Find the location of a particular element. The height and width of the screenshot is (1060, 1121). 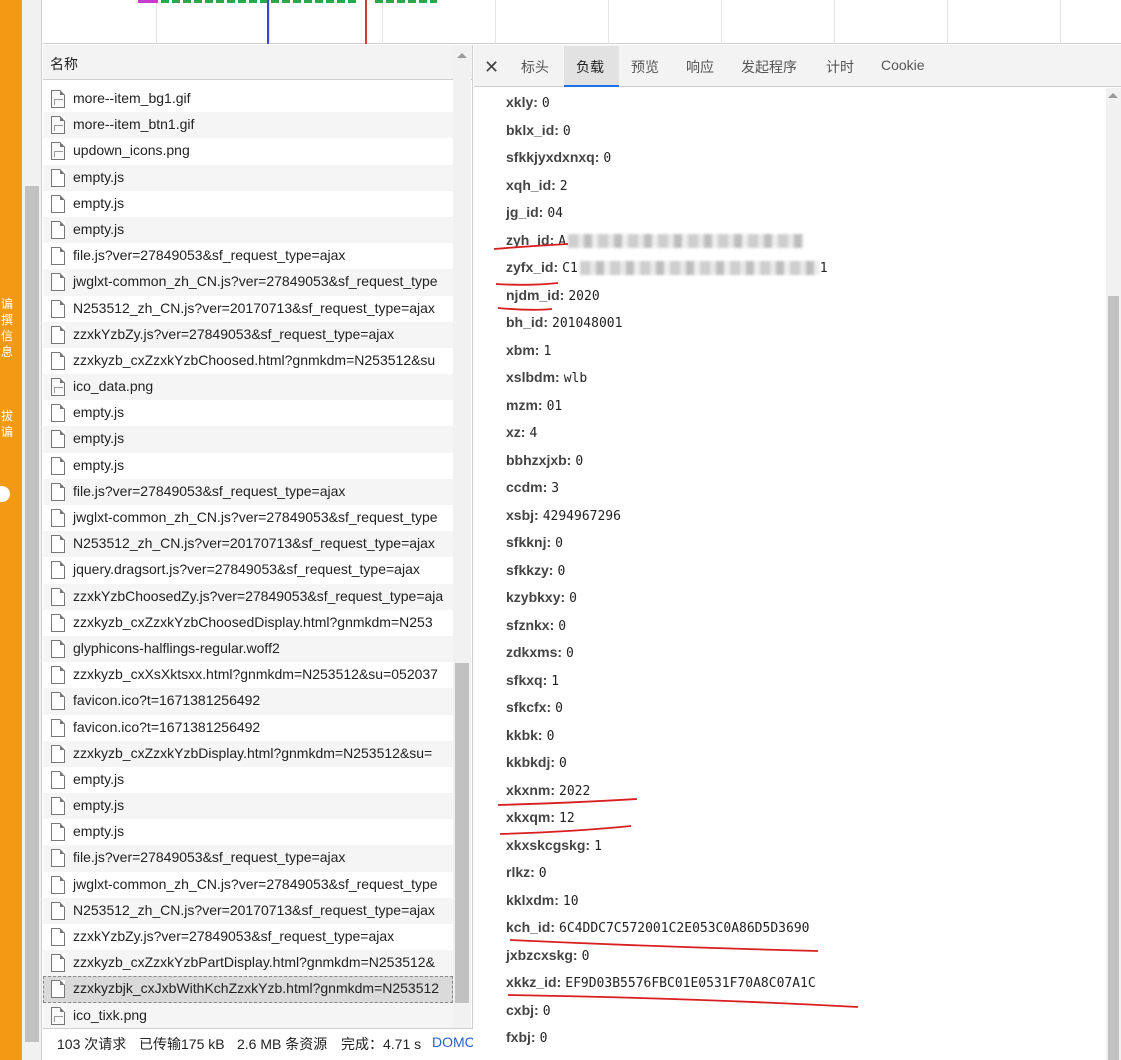

payload-param: ccdm: 3 is located at coordinates (532, 492).